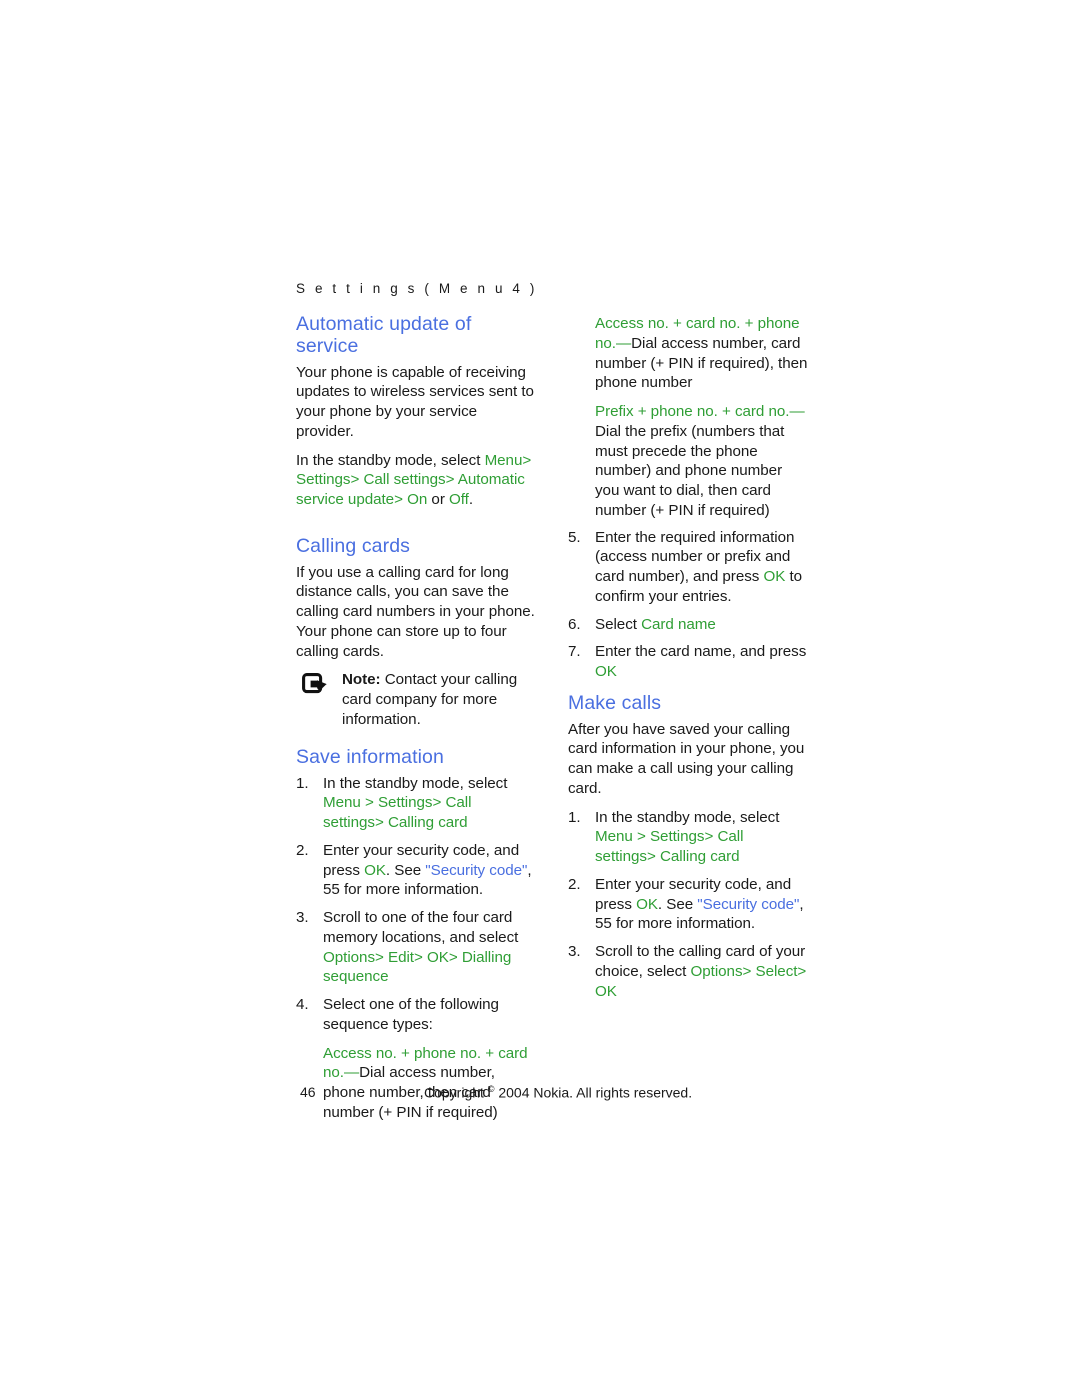  I want to click on heading-calling-cards: Calling cards, so click(353, 545).